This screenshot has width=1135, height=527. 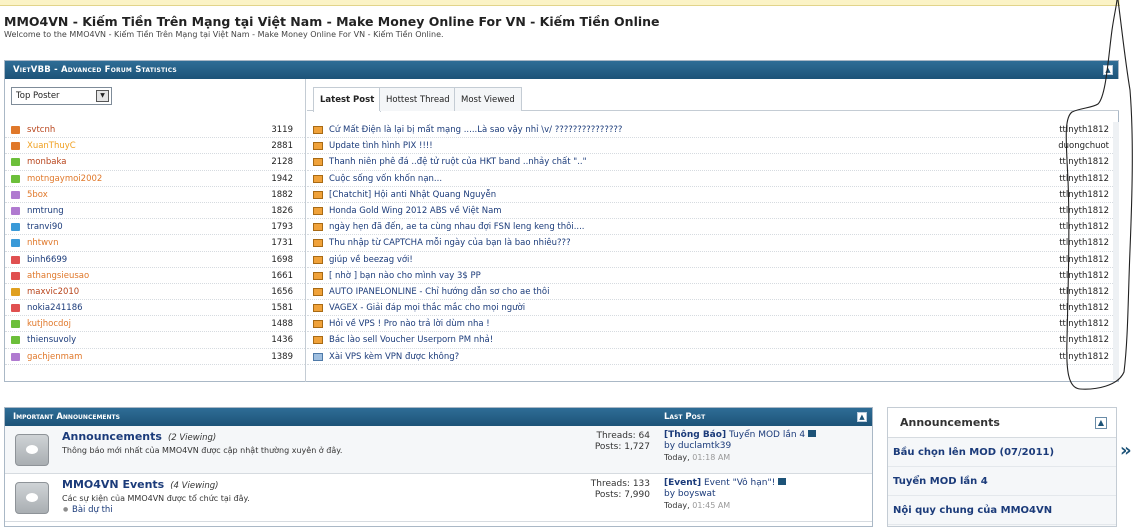 I want to click on poster-name: maxvic2010, so click(x=53, y=292).